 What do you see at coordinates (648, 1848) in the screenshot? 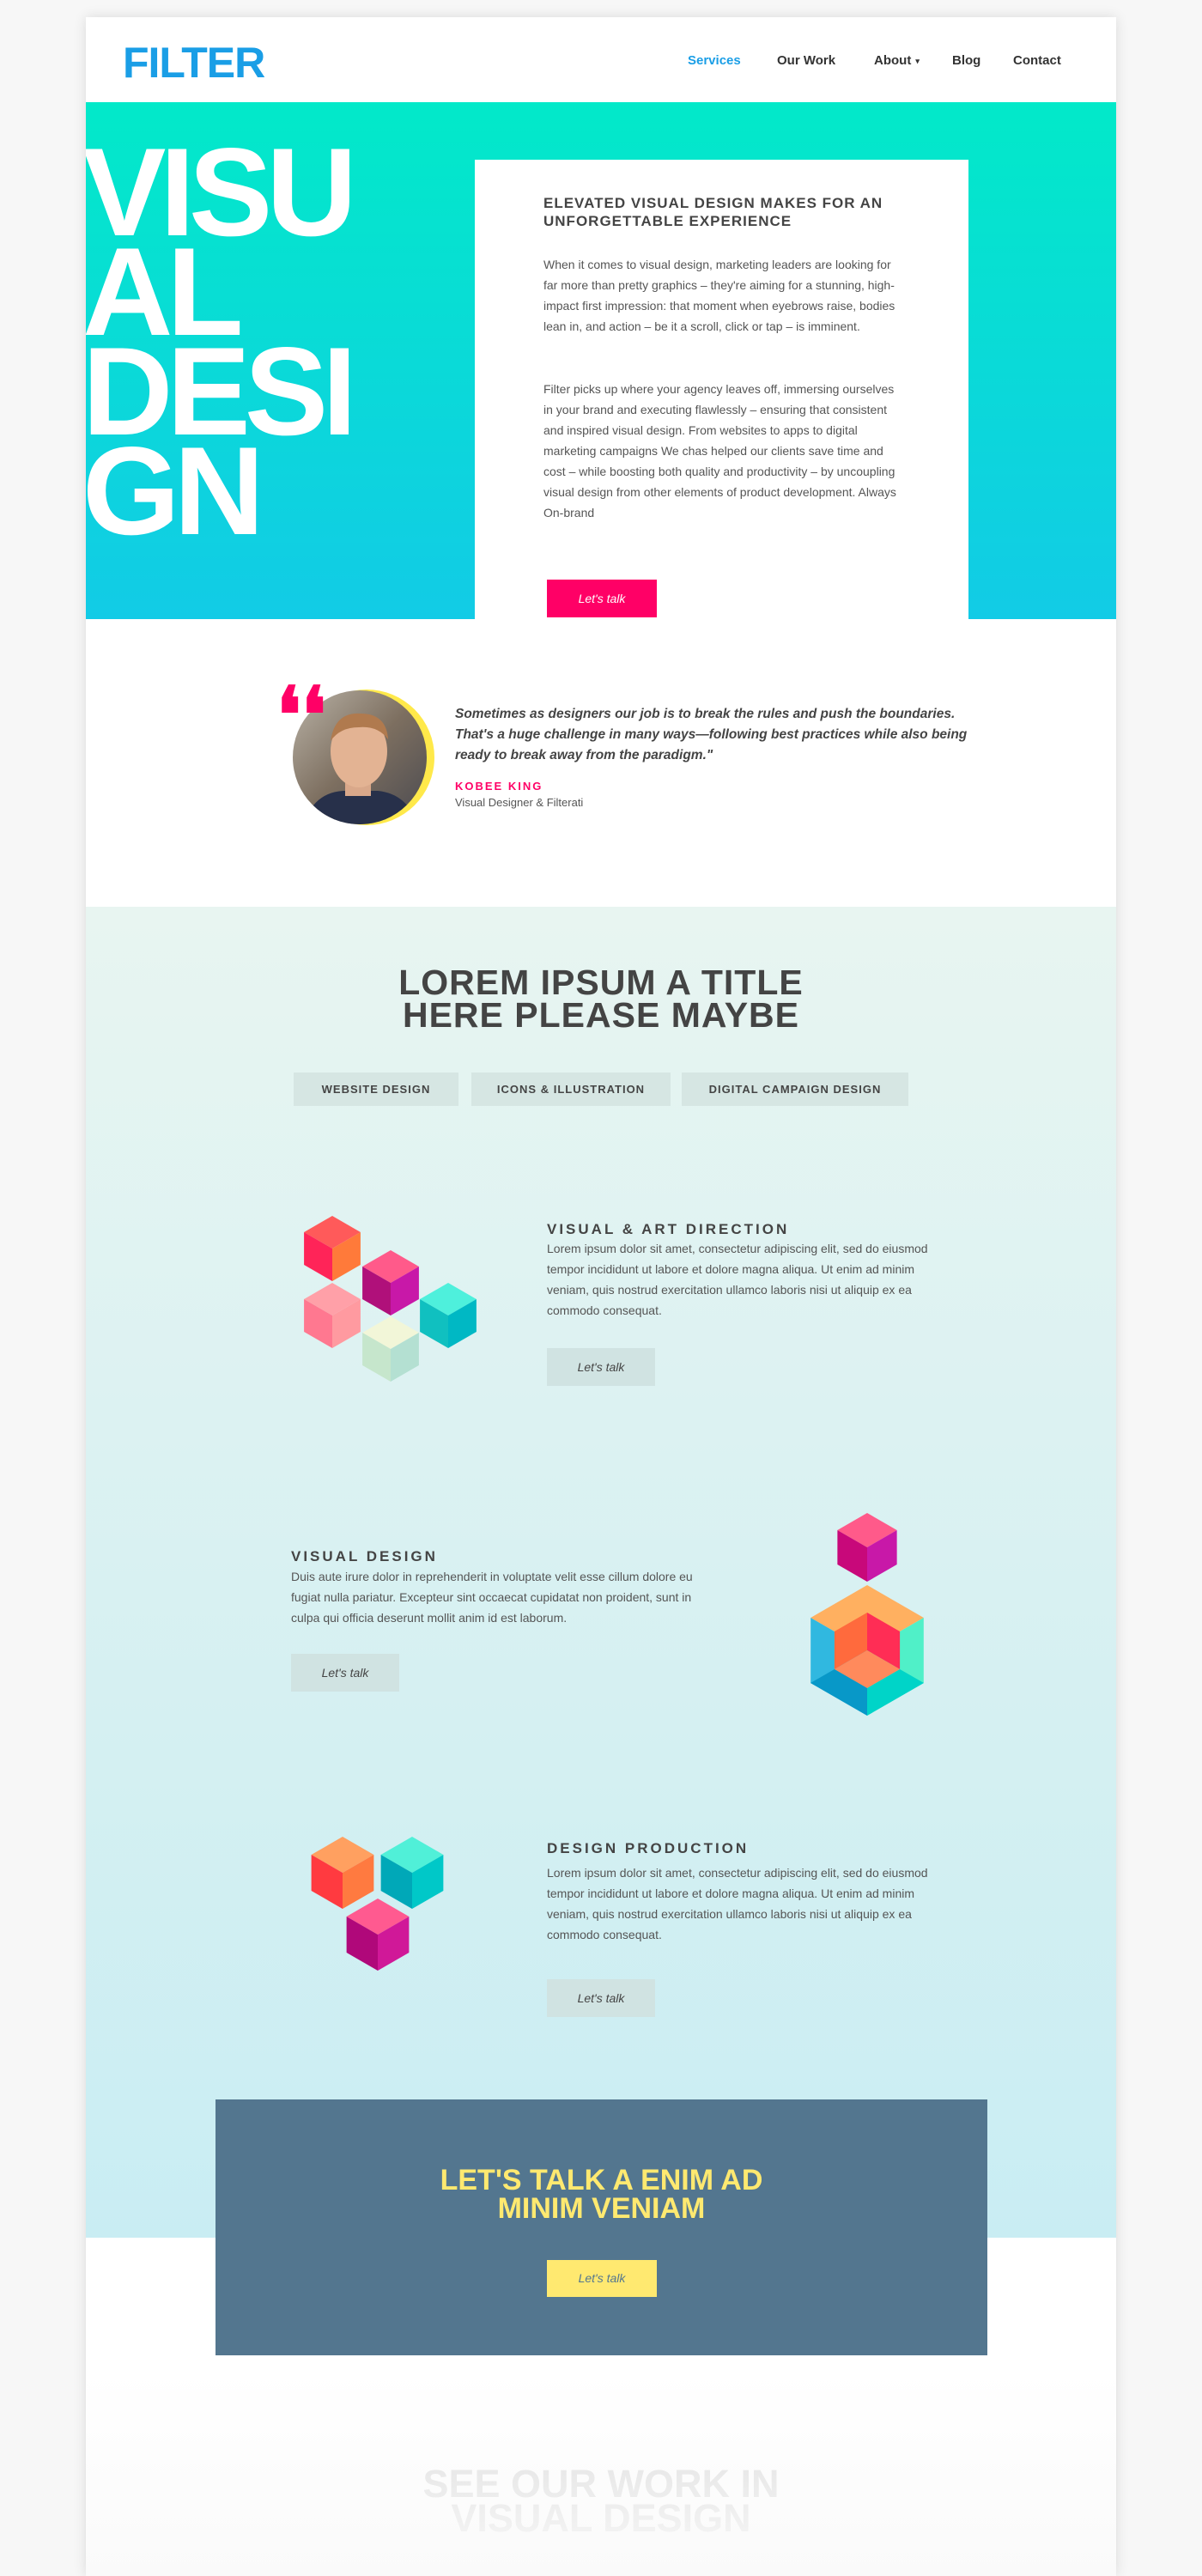
I see `service-heading: DESIGN PRODUCTION` at bounding box center [648, 1848].